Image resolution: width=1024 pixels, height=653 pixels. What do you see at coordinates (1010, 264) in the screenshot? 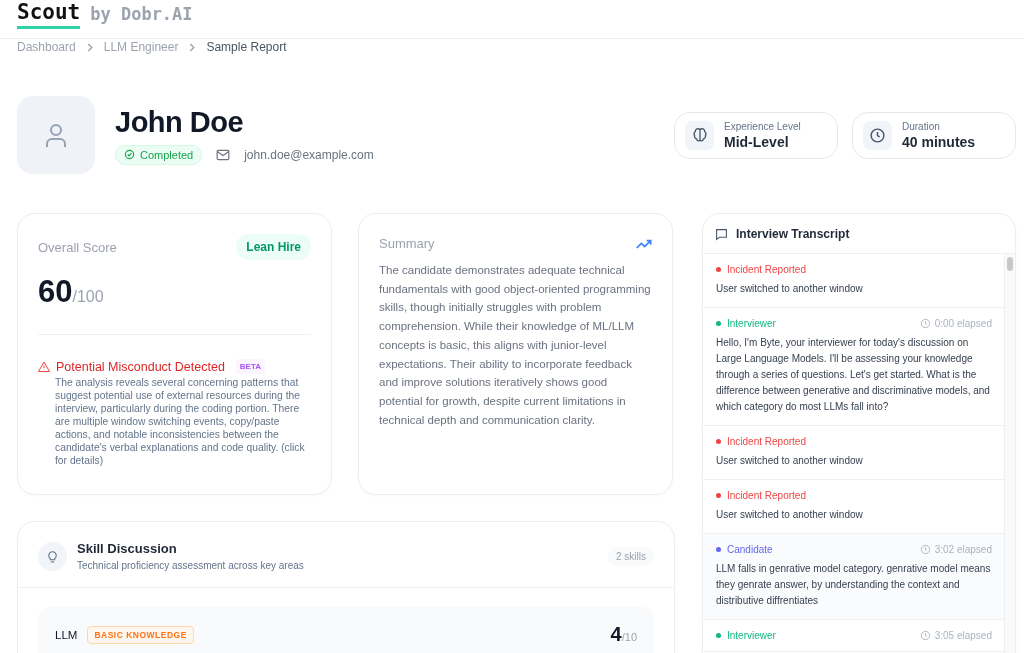
I see `scrollbar-thumb` at bounding box center [1010, 264].